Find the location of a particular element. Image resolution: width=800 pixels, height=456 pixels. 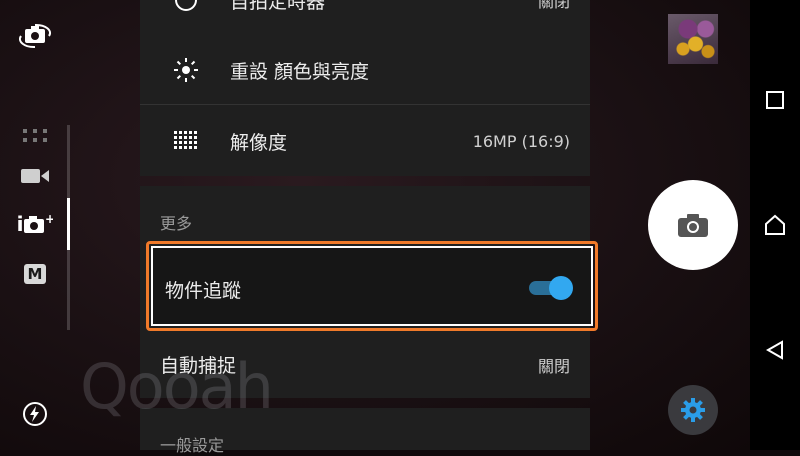

mode-rail-indicator is located at coordinates (68, 224).